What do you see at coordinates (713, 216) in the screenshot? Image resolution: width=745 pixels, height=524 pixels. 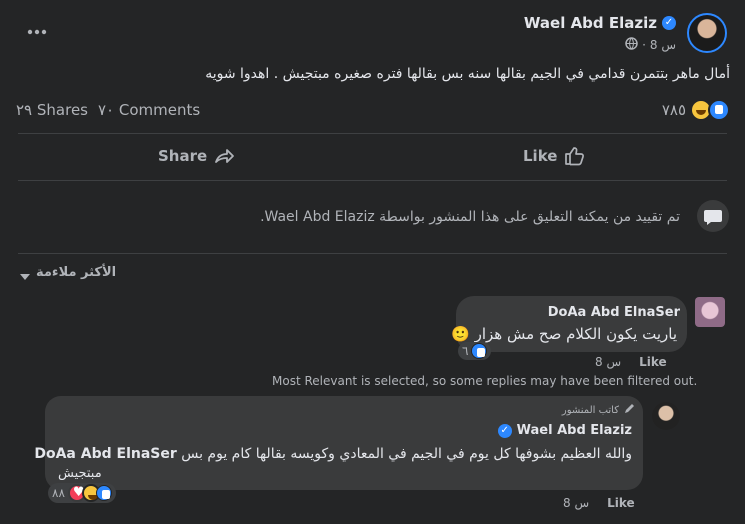 I see `comment-bubble-icon` at bounding box center [713, 216].